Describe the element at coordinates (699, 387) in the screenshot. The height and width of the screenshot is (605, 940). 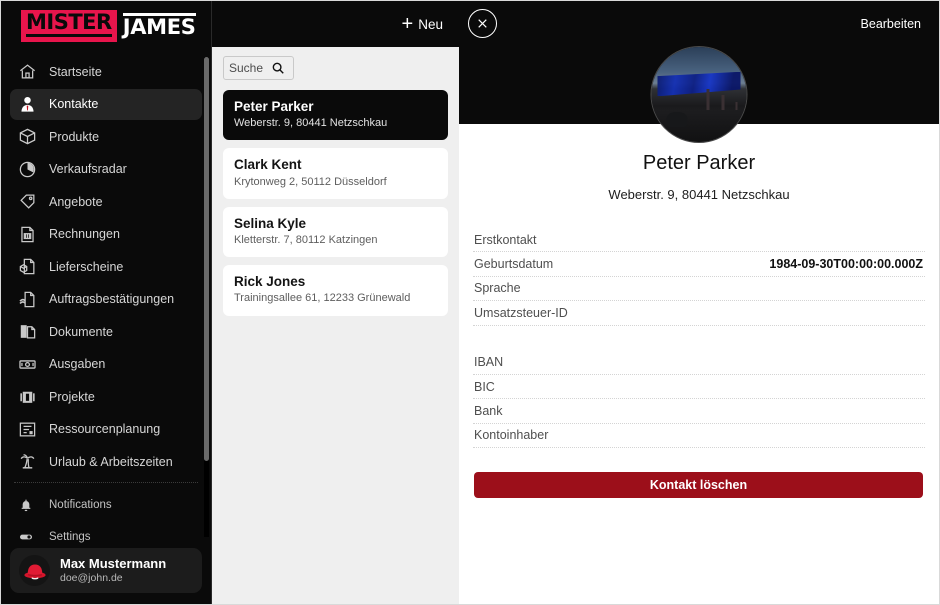
I see `field-row-bic: BIC` at that location.